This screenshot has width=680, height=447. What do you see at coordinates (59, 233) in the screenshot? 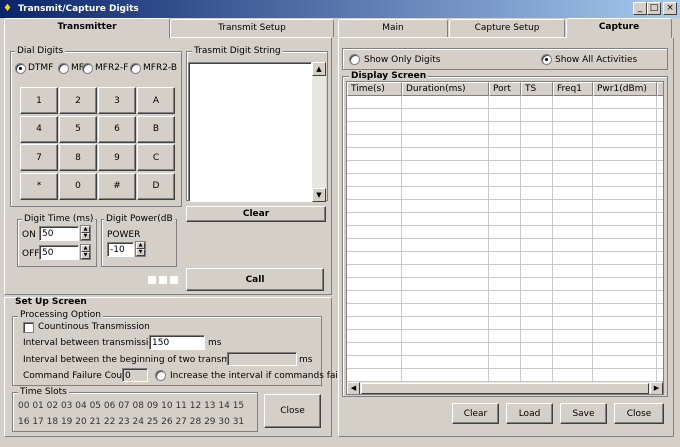
I see `on-time-input: 50` at bounding box center [59, 233].